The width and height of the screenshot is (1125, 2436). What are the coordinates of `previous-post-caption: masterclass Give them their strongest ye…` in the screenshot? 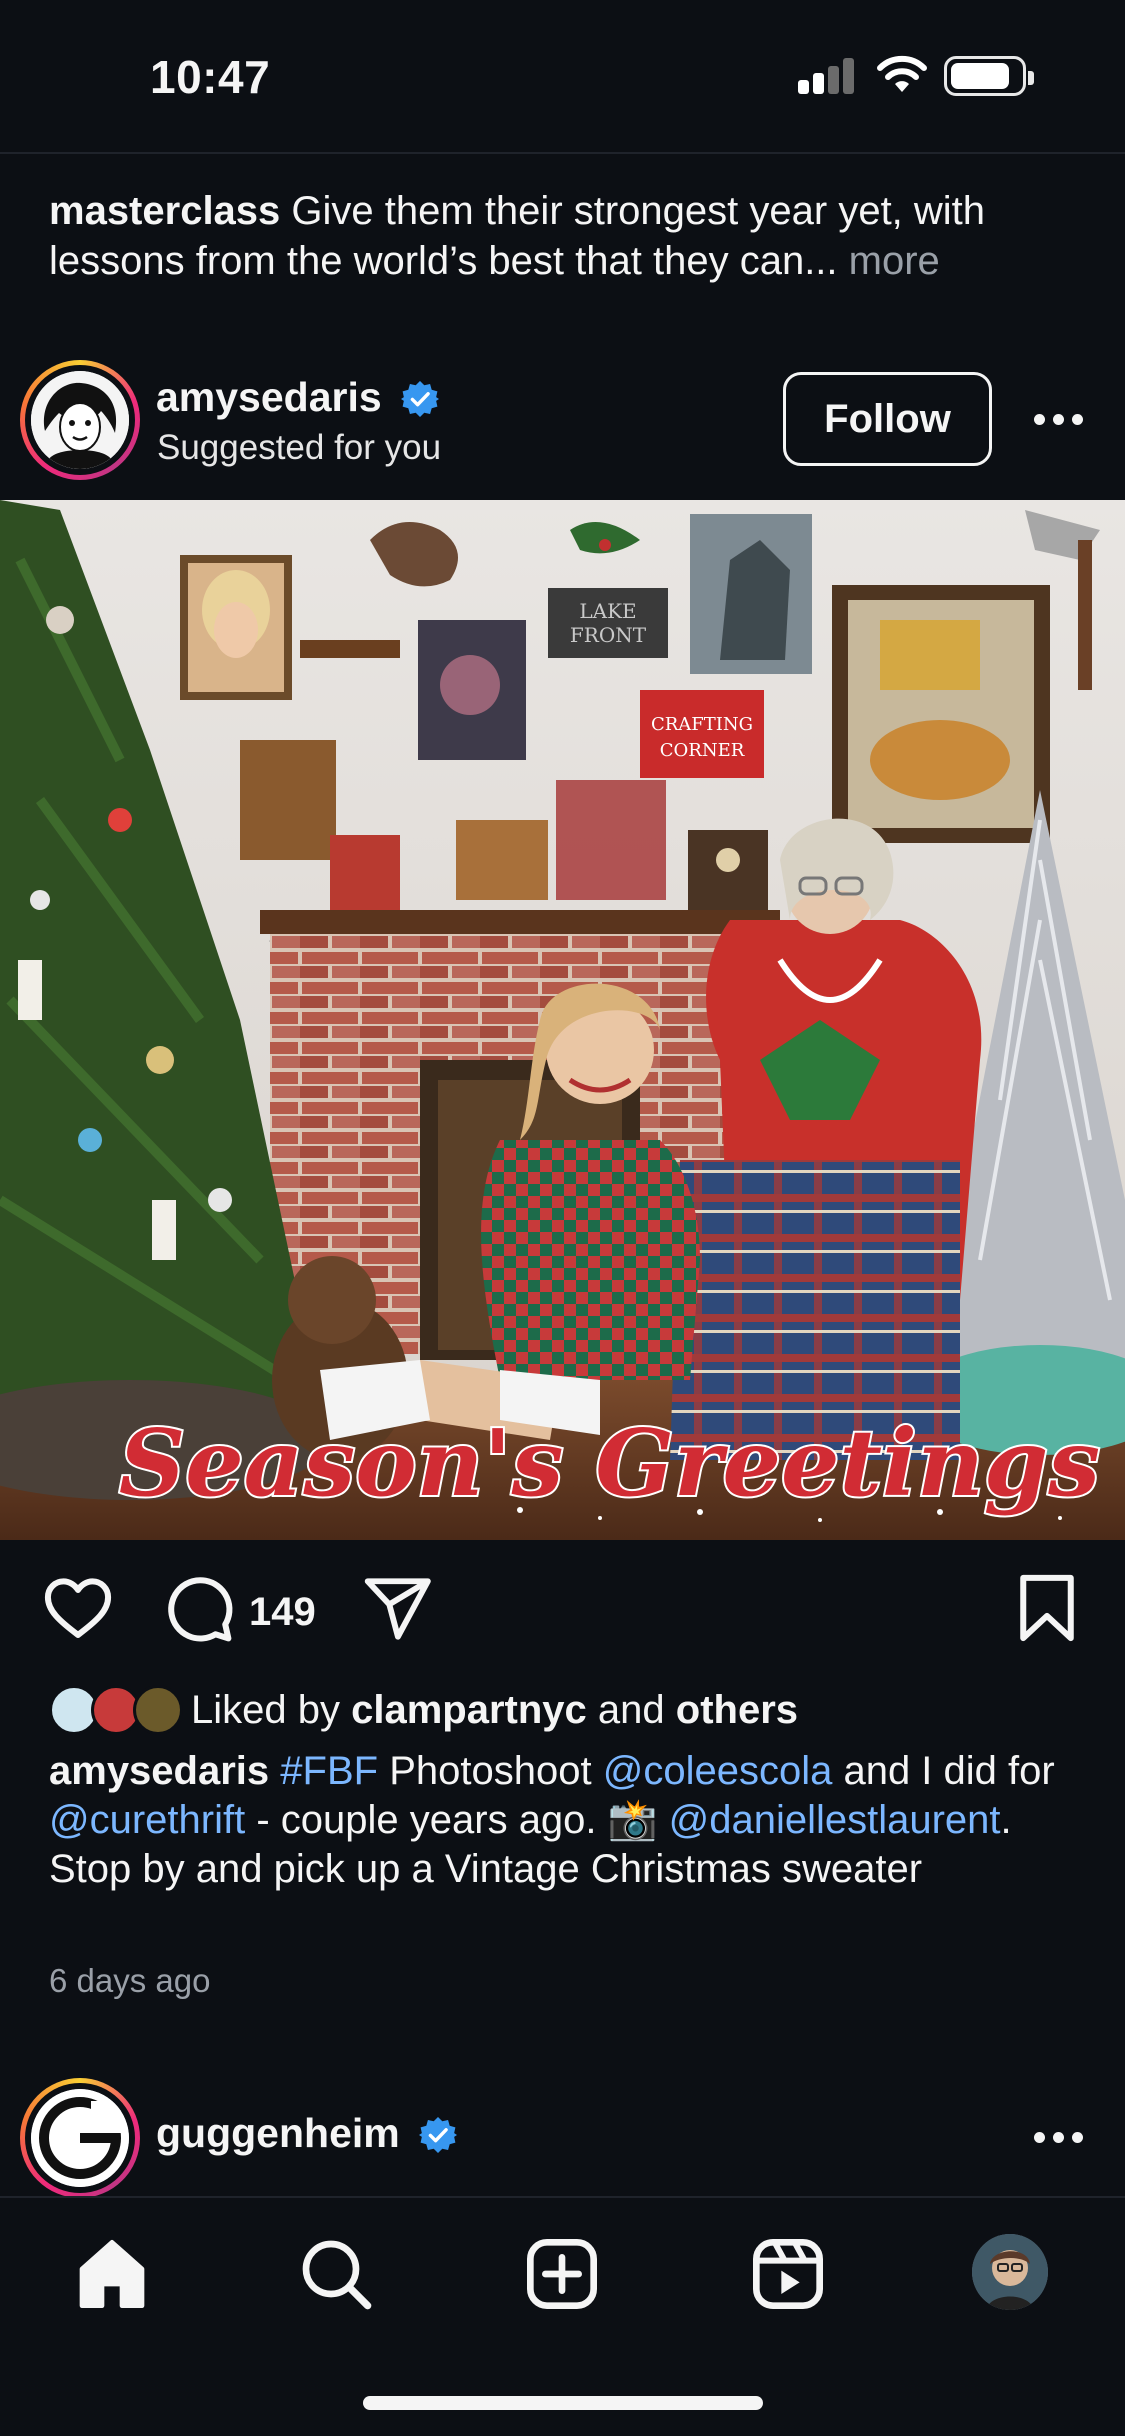 It's located at (569, 236).